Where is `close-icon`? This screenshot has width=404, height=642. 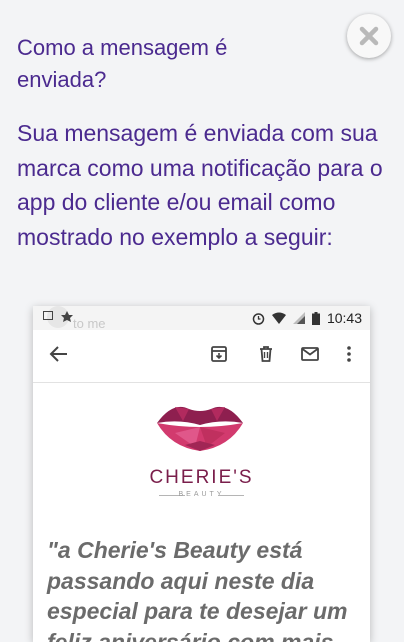
close-icon is located at coordinates (369, 36).